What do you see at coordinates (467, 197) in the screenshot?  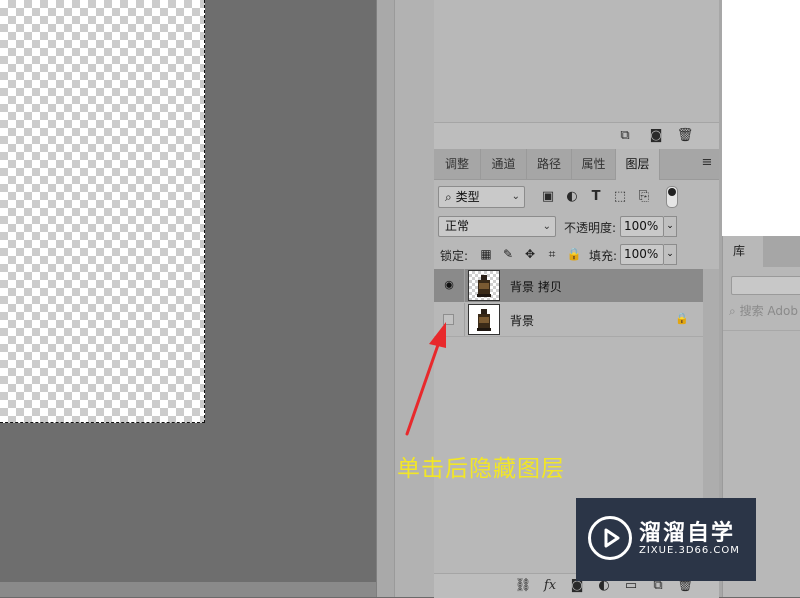 I see `filter-type-value: 类型` at bounding box center [467, 197].